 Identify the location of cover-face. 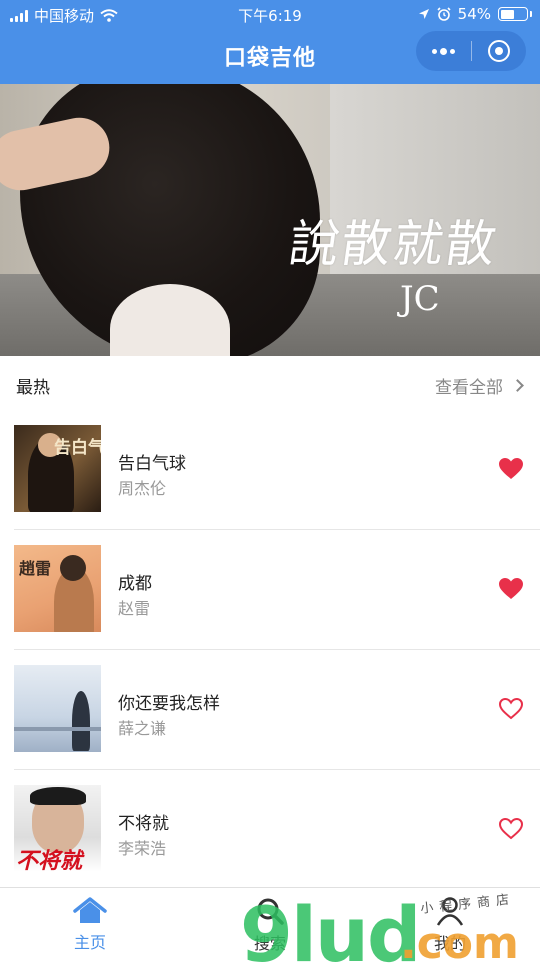
(73, 568).